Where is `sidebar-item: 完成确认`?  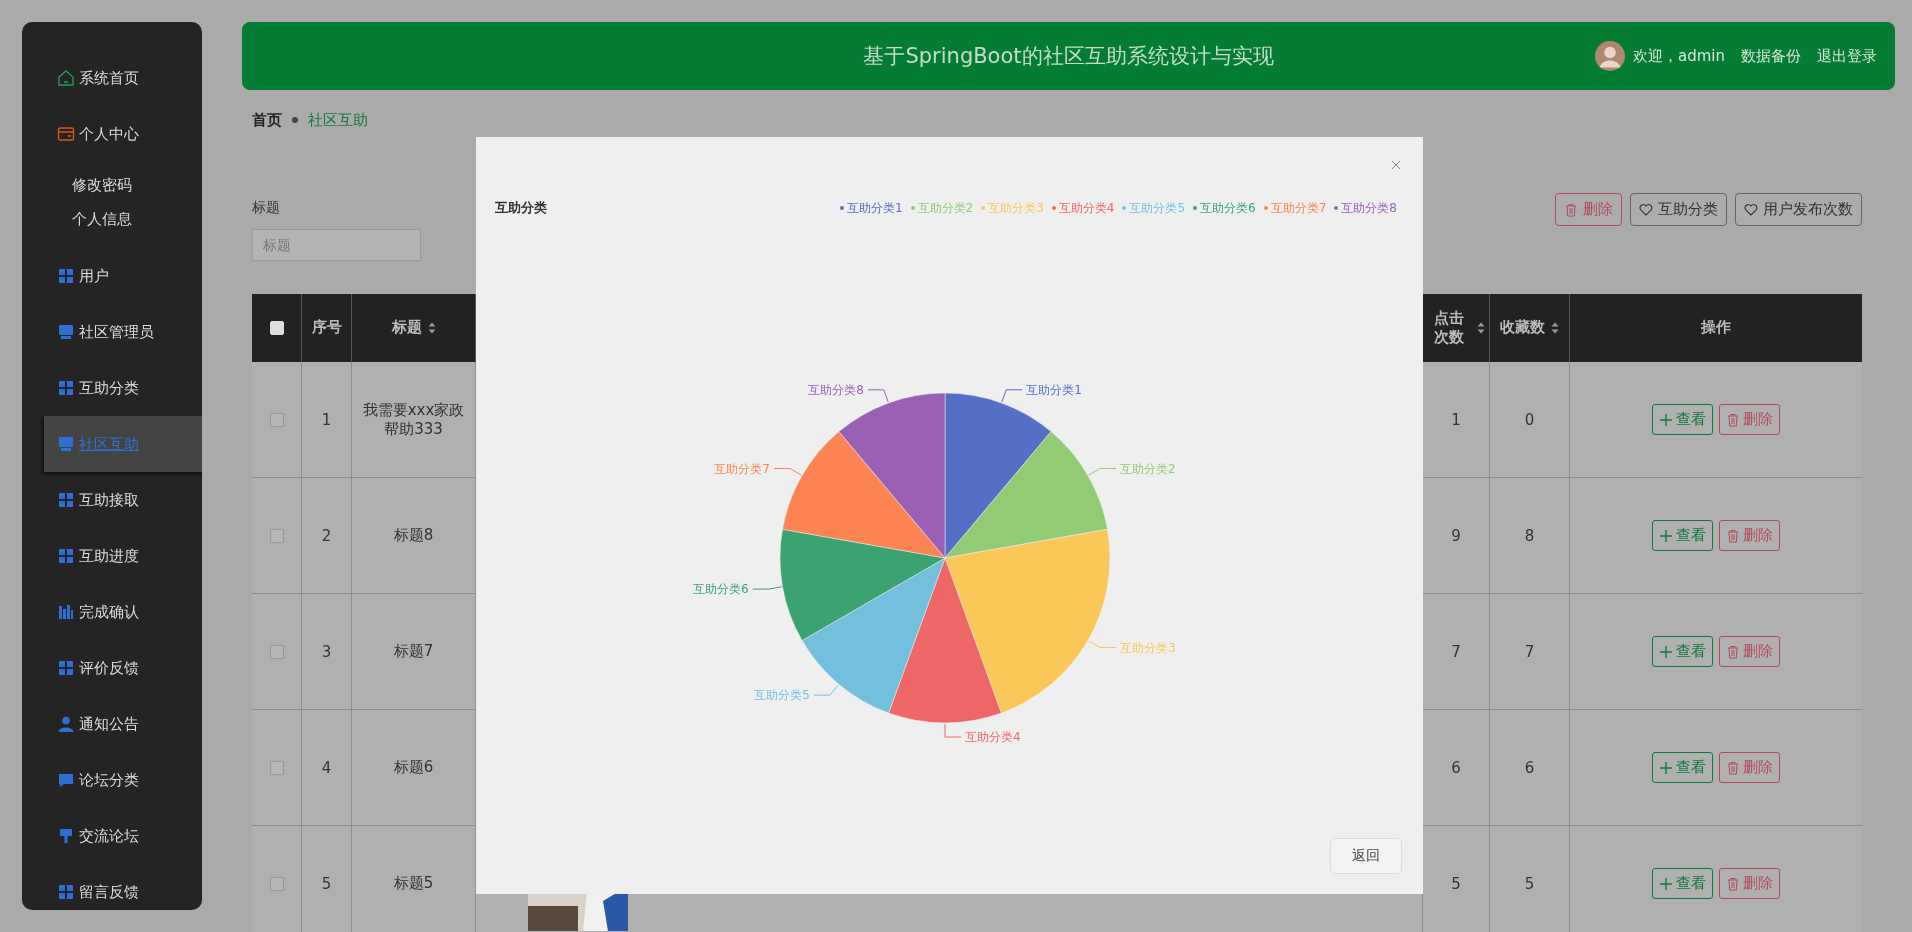 sidebar-item: 完成确认 is located at coordinates (112, 612).